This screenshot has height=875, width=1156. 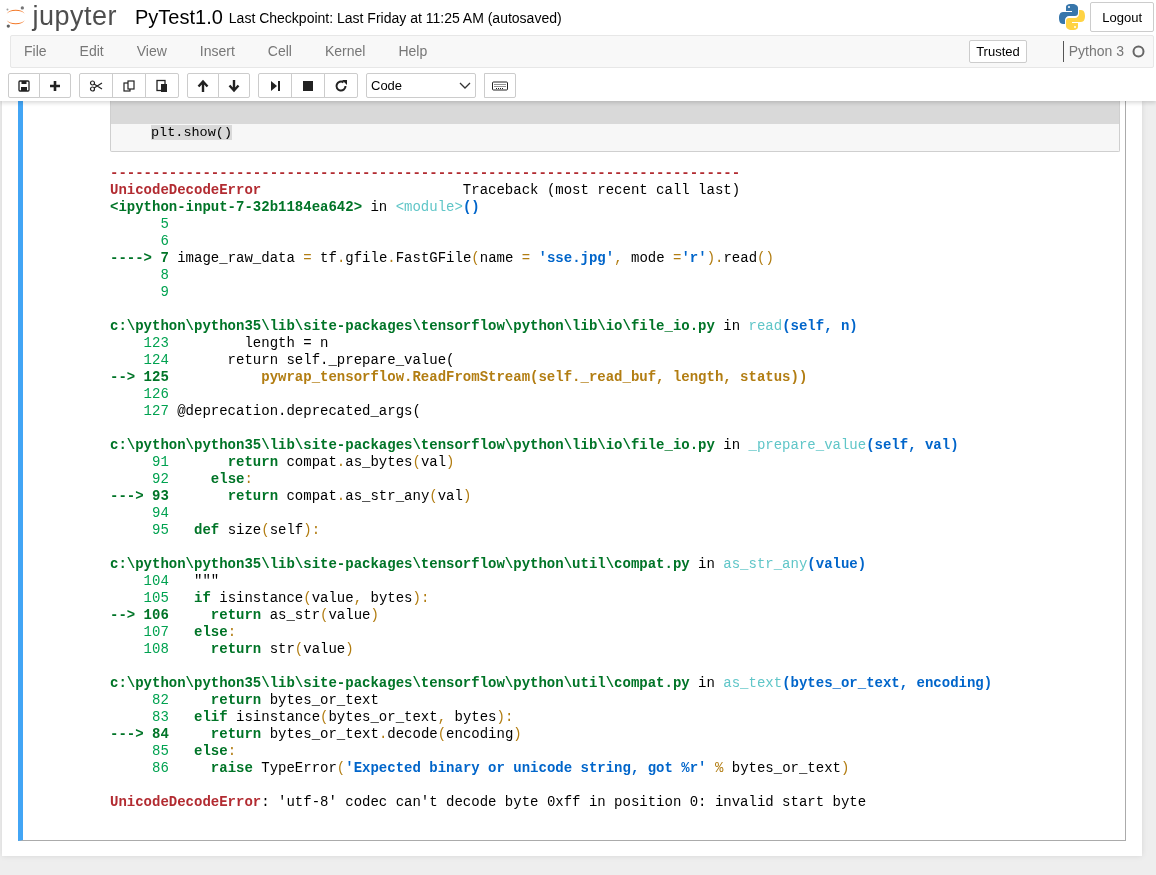 What do you see at coordinates (217, 51) in the screenshot?
I see `menu-item: Insert` at bounding box center [217, 51].